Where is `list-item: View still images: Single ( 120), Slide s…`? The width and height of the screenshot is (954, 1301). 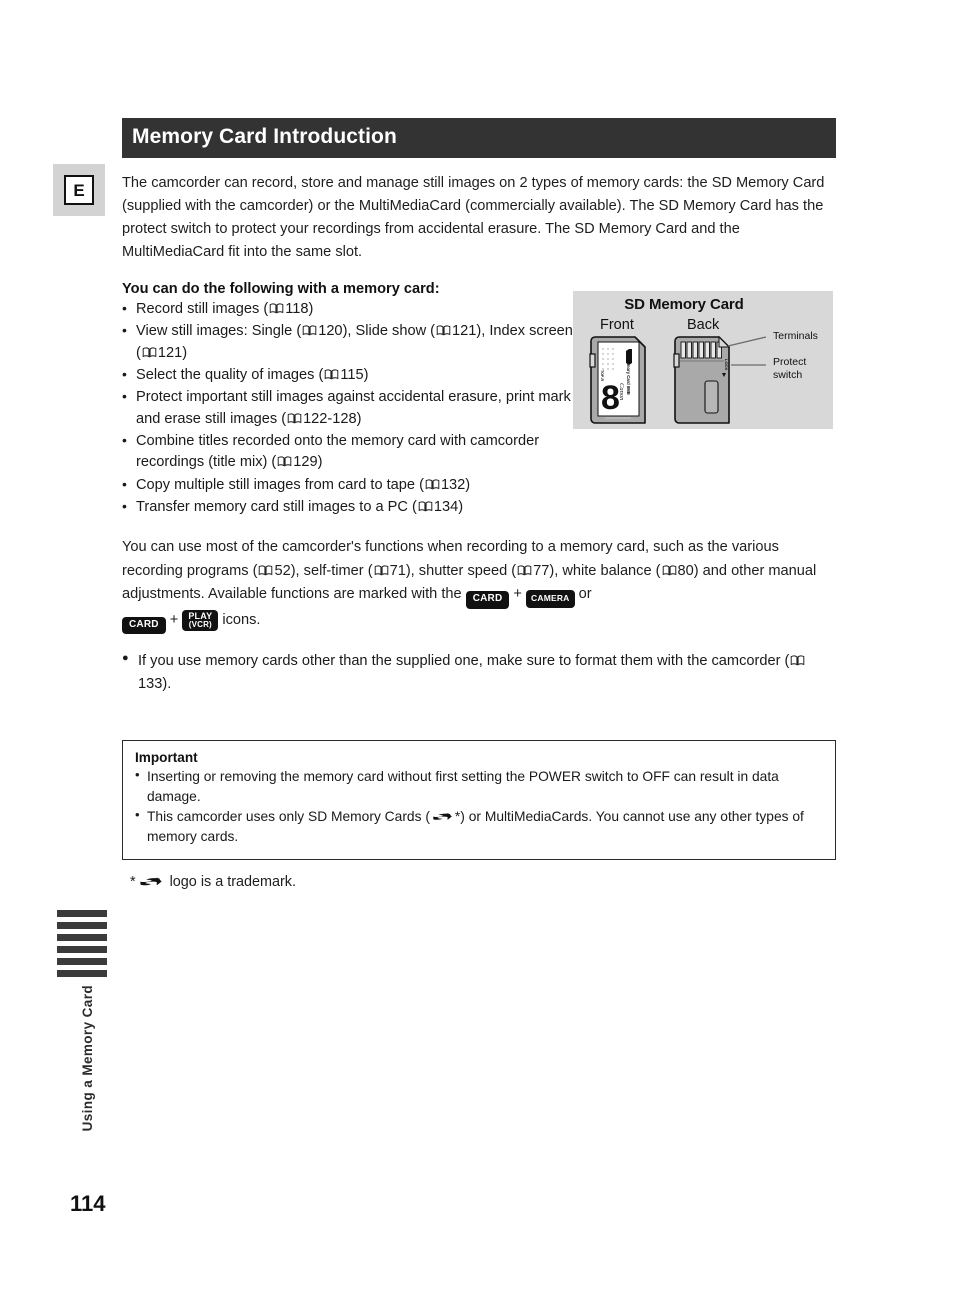 list-item: View still images: Single ( 120), Slide s… is located at coordinates (348, 342).